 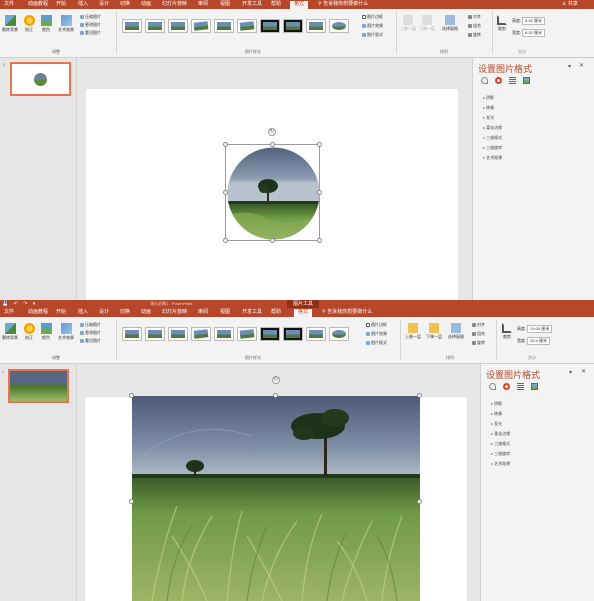 What do you see at coordinates (492, 98) in the screenshot?
I see `section-shadow: 阴影` at bounding box center [492, 98].